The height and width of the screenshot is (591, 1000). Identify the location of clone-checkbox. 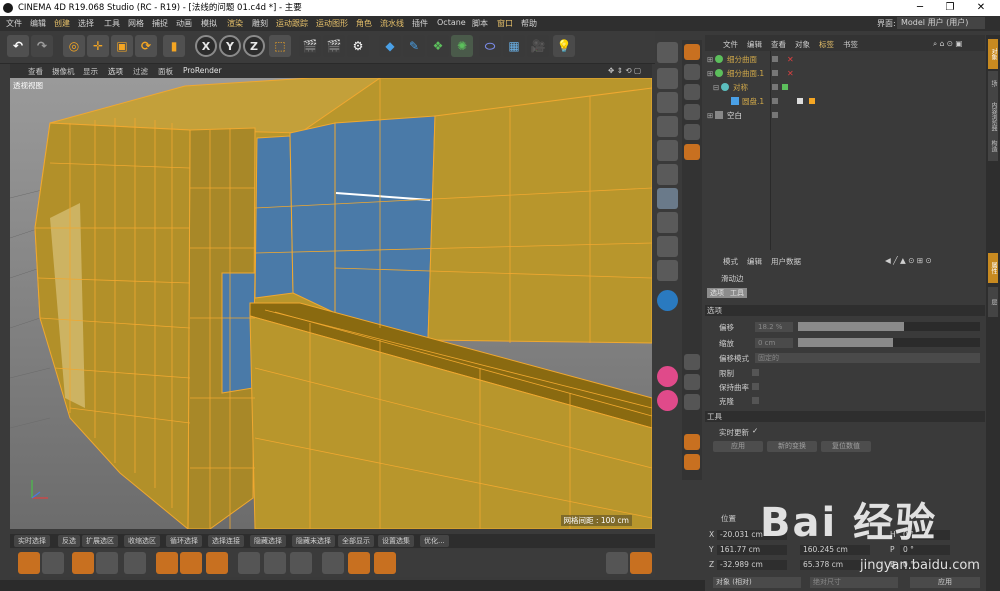
(755, 400).